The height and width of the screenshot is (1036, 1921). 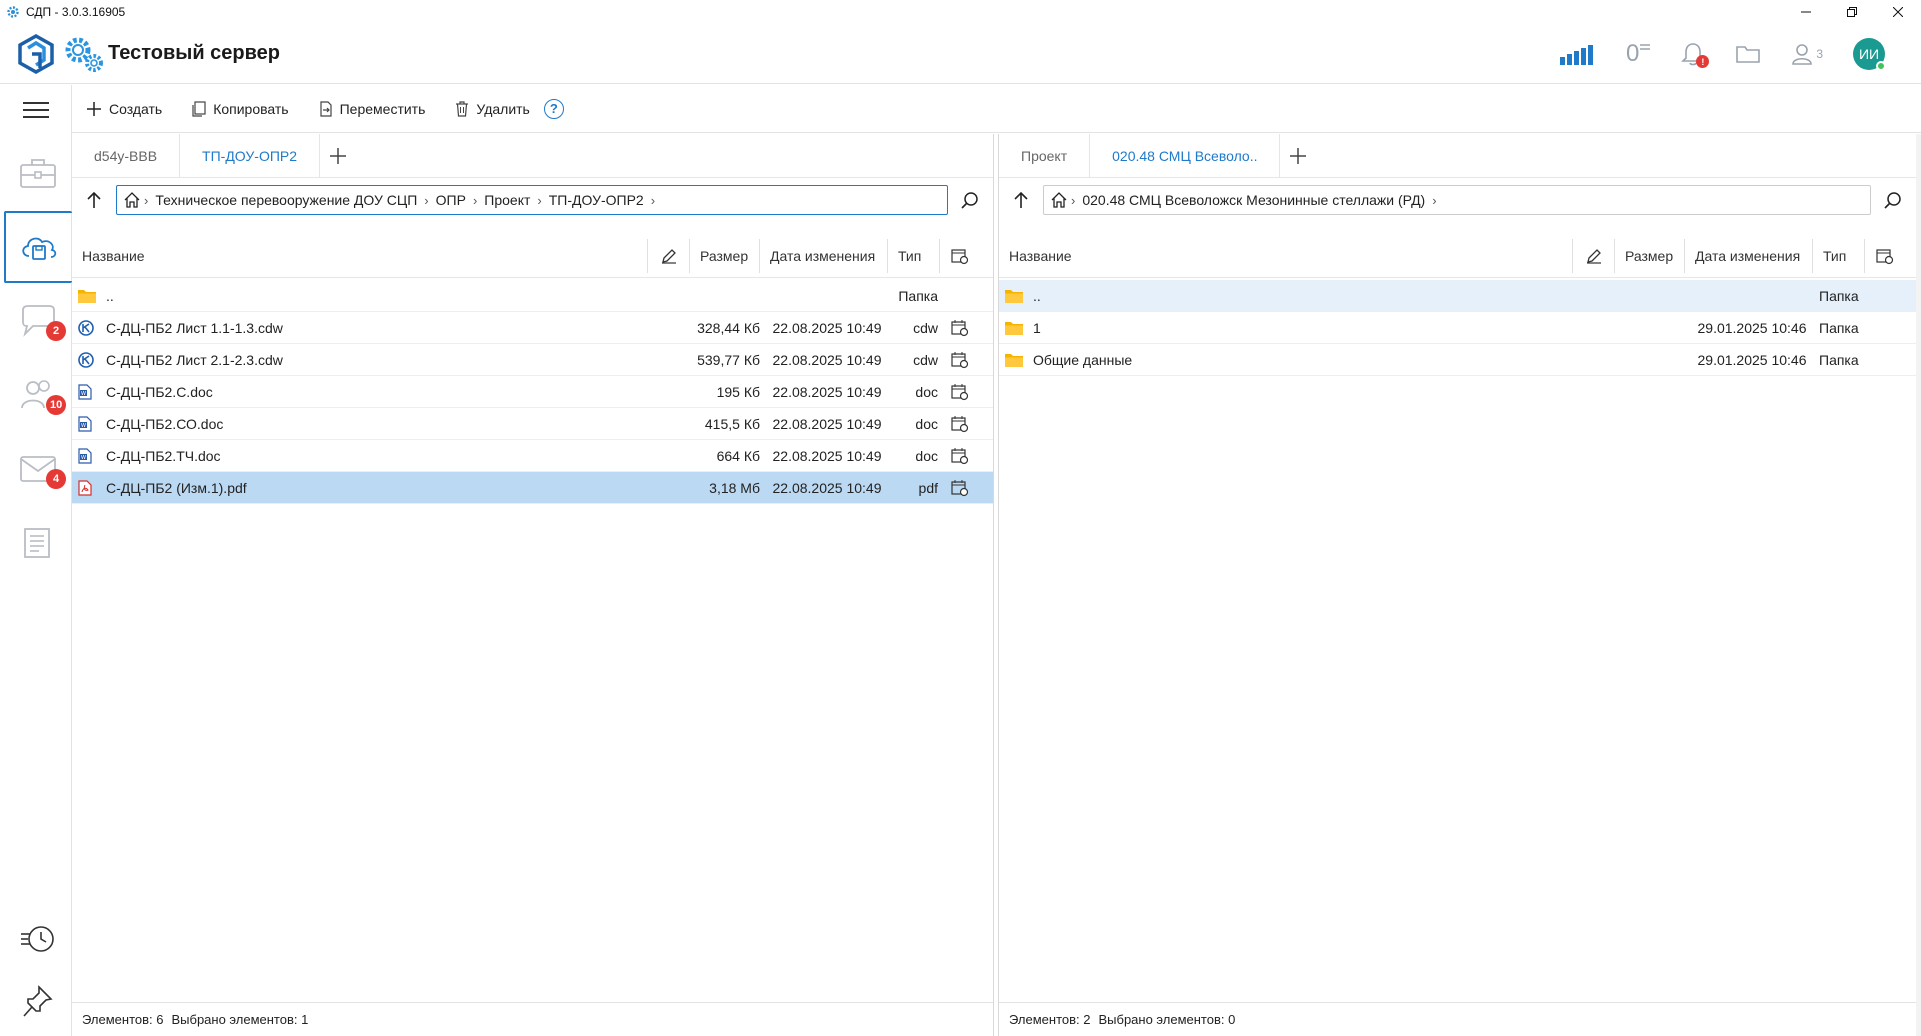 I want to click on files-button, so click(x=1748, y=54).